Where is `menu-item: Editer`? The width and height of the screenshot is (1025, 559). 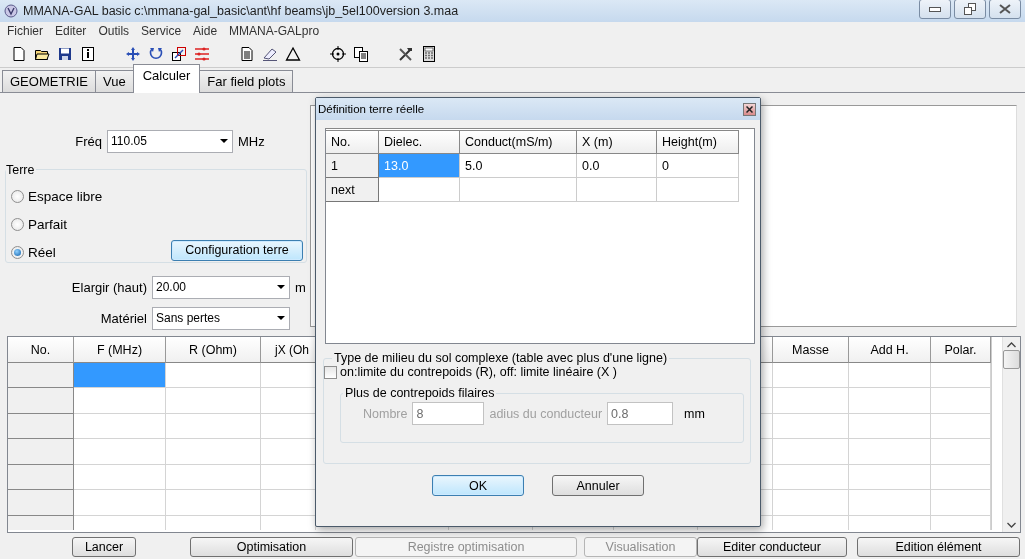
menu-item: Editer is located at coordinates (71, 31).